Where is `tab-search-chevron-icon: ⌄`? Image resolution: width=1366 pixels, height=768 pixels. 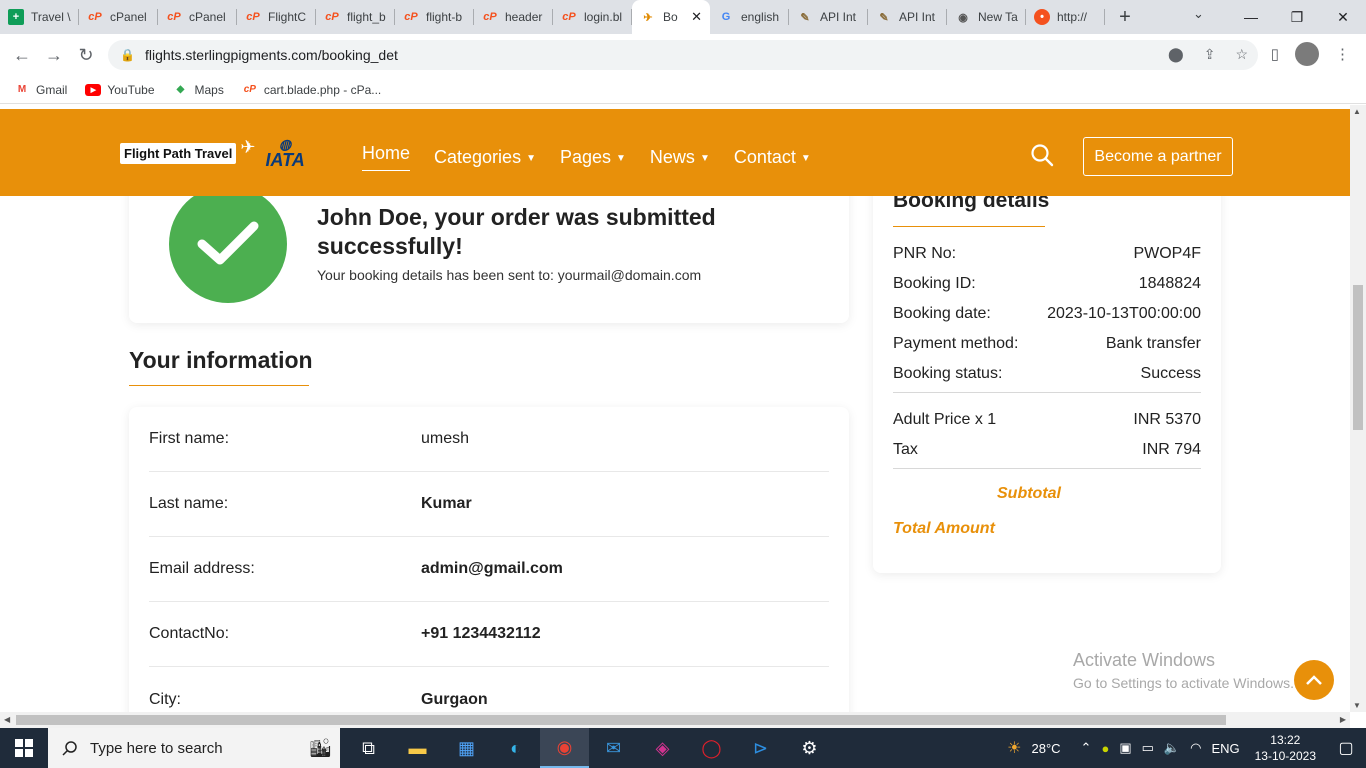
tab-search-chevron-icon: ⌄ is located at coordinates (1198, 14).